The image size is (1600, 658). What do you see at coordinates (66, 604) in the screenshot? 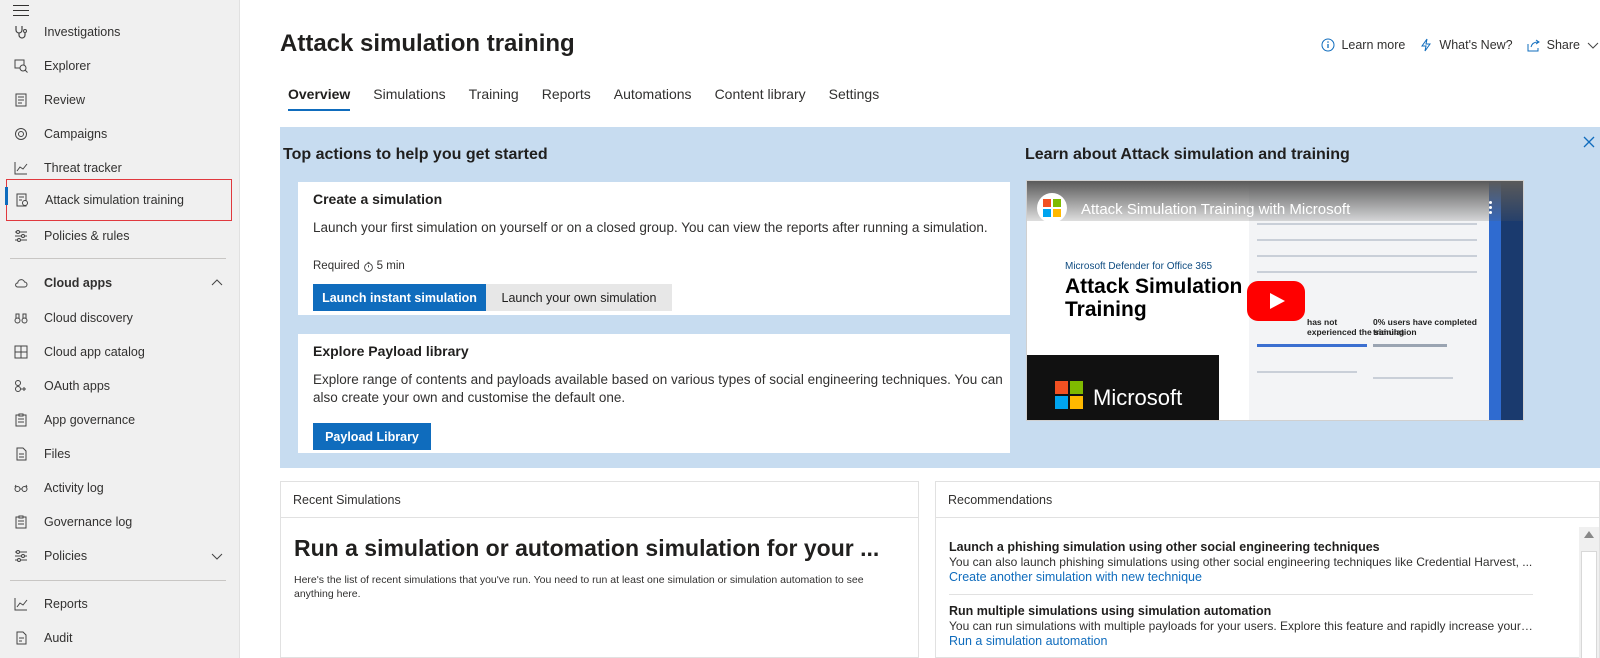
I see `sidebar-item-label: Reports` at bounding box center [66, 604].